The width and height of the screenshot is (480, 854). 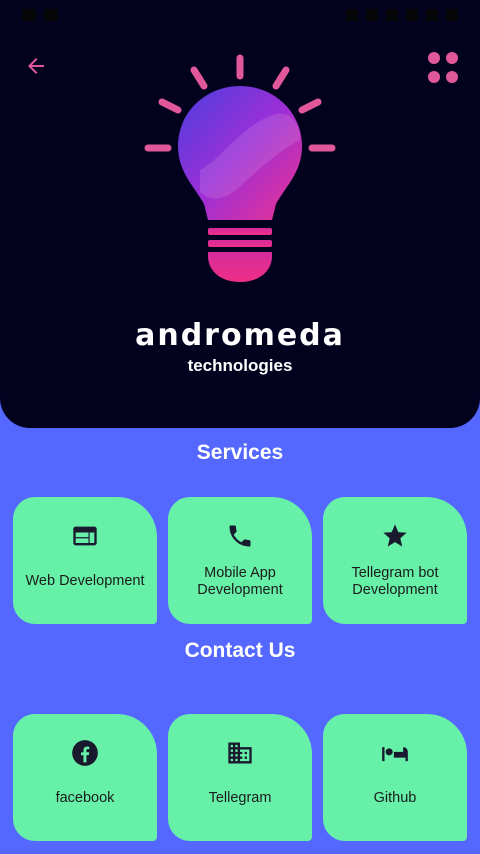 I want to click on contact-label: Tellegram, so click(x=240, y=798).